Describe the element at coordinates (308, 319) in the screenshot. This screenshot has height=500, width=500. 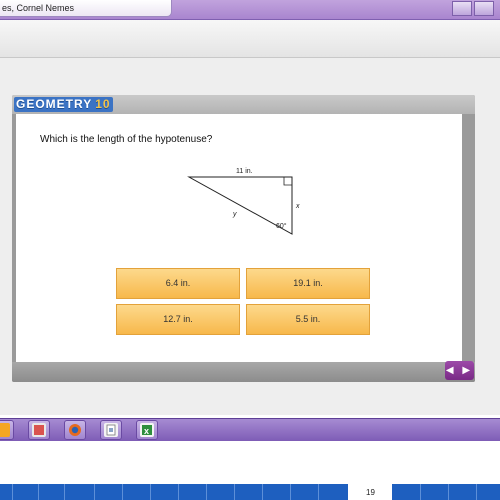
I see `answer-button-4: 5.5 in.` at that location.